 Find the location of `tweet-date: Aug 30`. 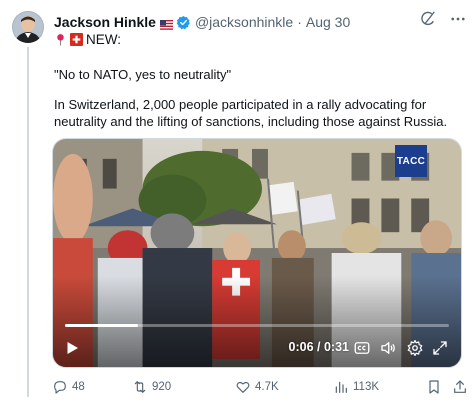

tweet-date: Aug 30 is located at coordinates (328, 22).